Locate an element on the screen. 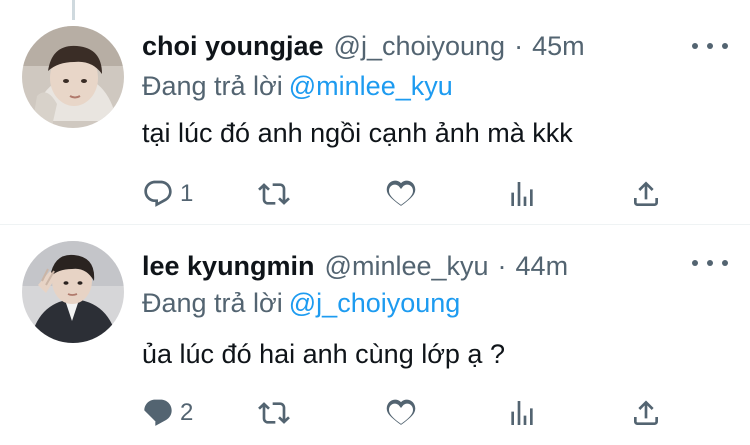  reply-button: 2 is located at coordinates (167, 413).